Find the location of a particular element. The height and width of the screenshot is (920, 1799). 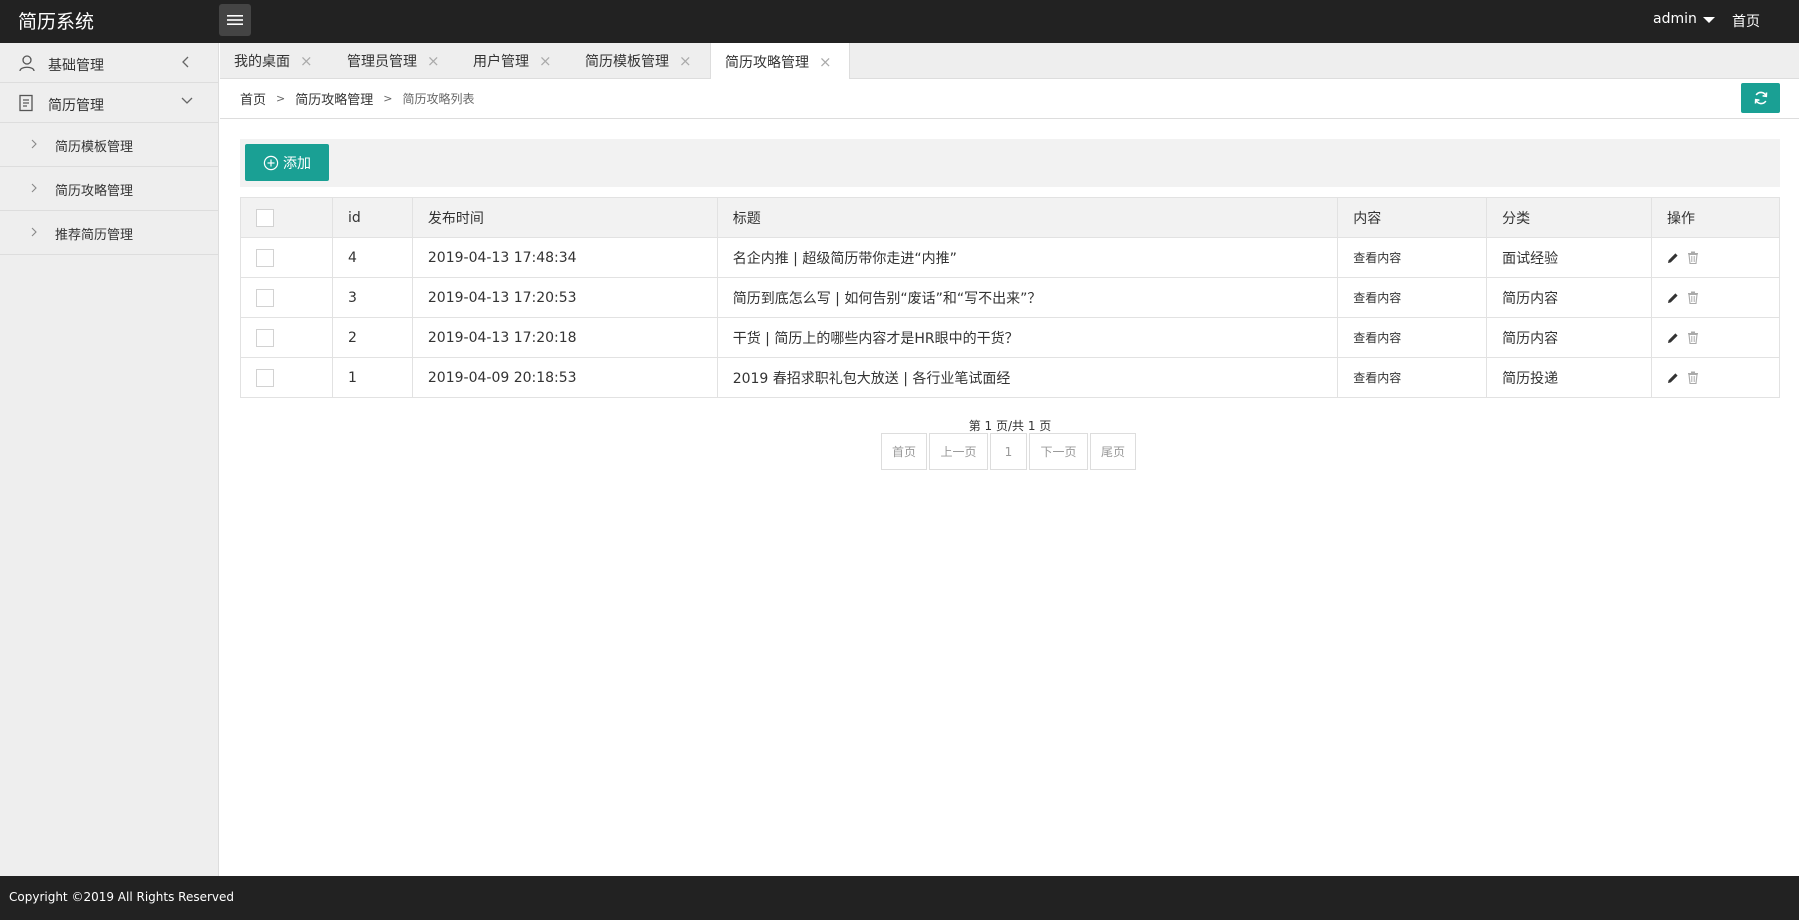

sidebar-item-template: 简历模板管理 is located at coordinates (109, 145).